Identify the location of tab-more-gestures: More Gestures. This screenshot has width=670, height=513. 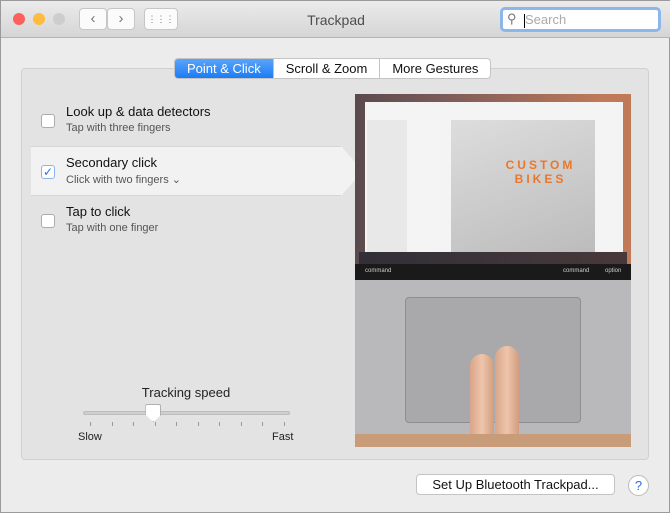
(434, 68).